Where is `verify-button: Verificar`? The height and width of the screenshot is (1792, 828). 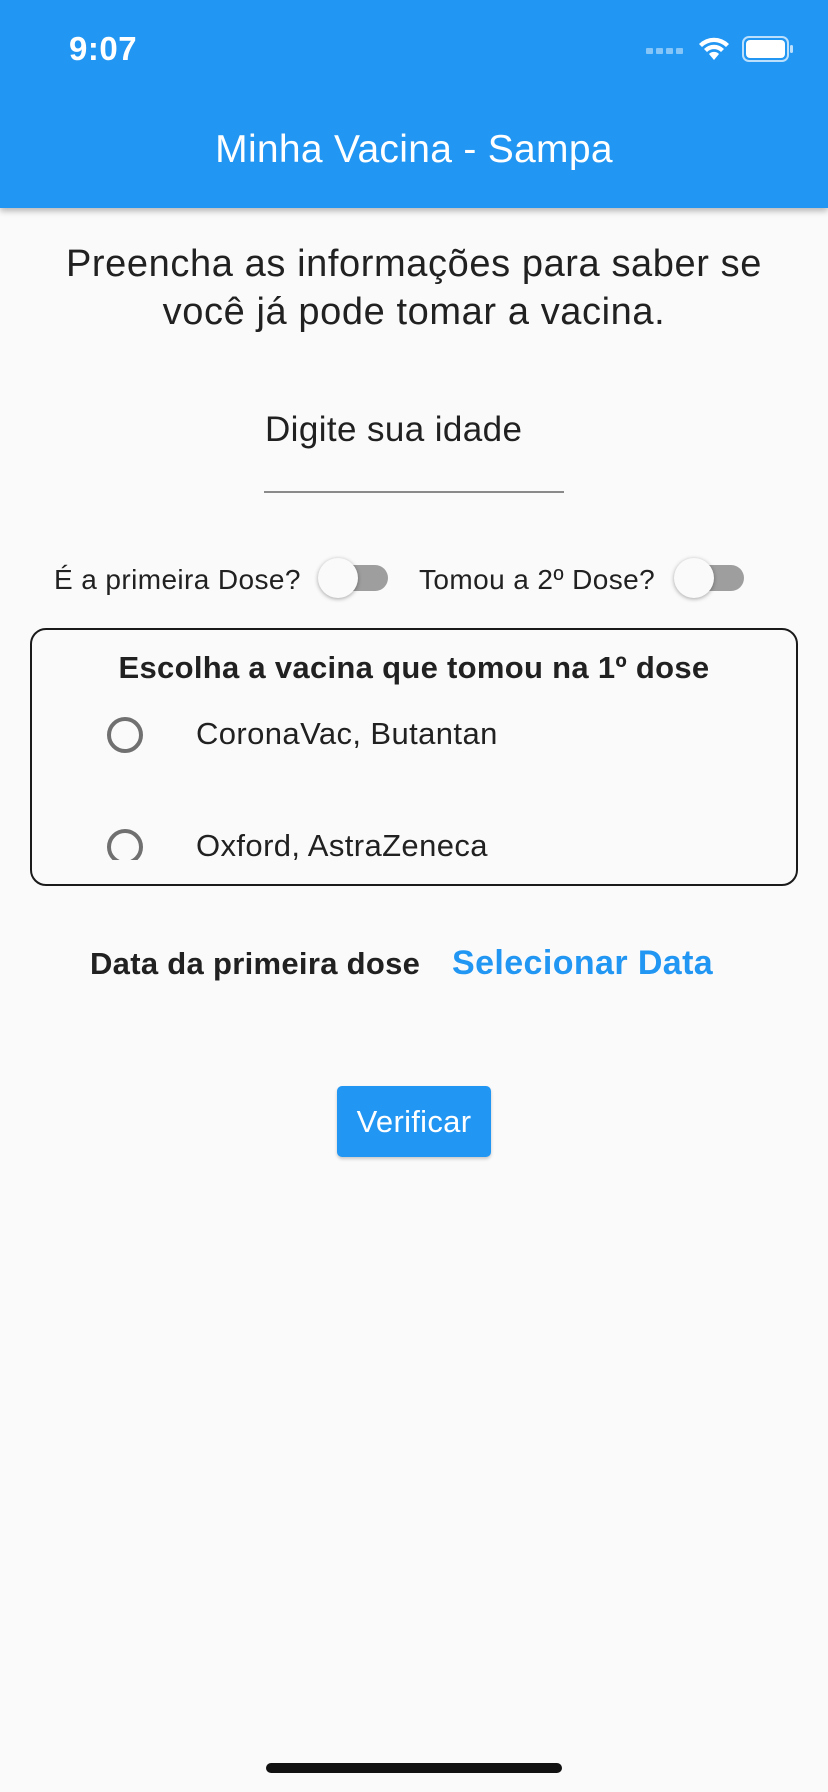 verify-button: Verificar is located at coordinates (414, 1121).